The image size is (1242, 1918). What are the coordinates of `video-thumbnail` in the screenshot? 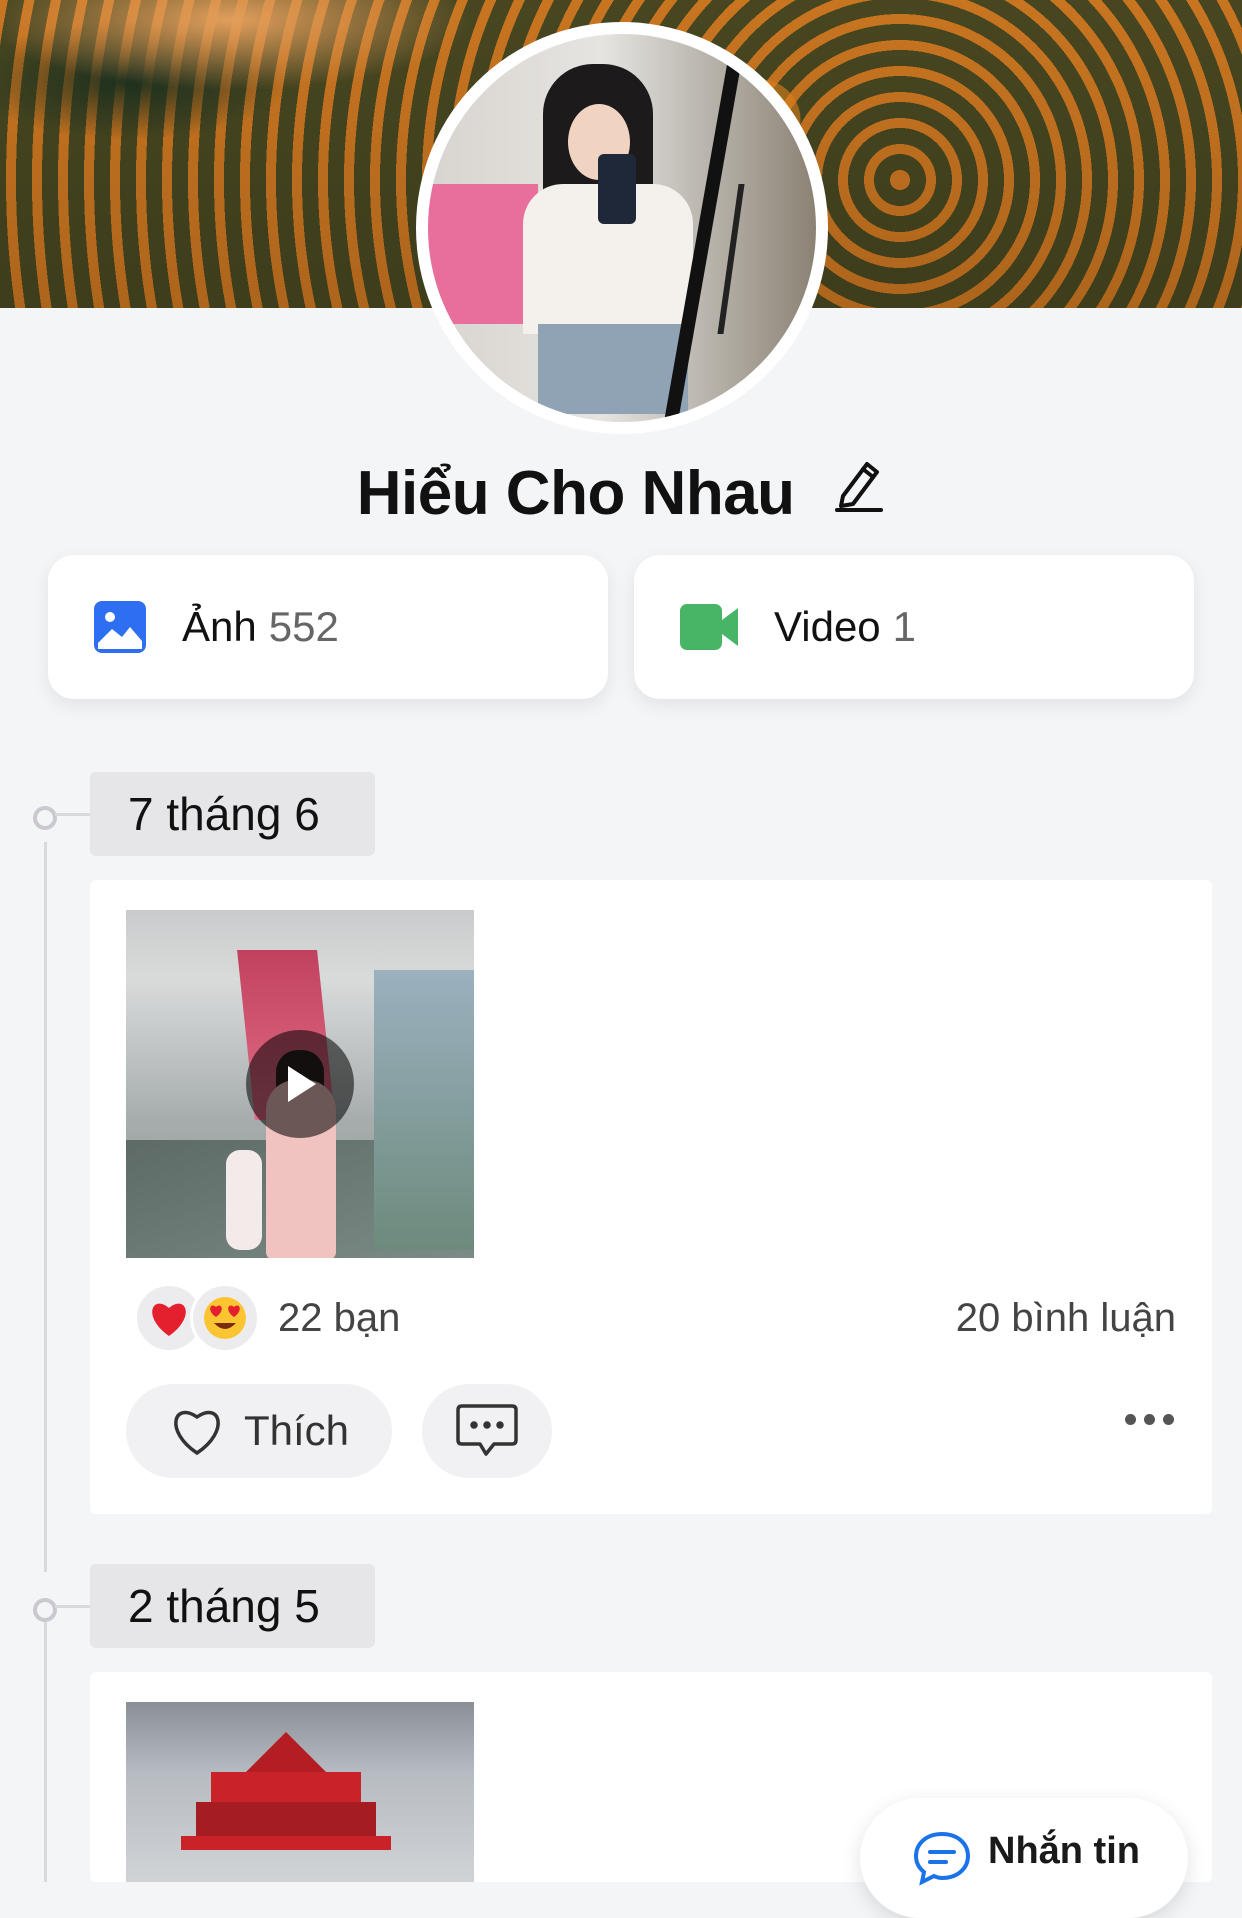 It's located at (300, 1084).